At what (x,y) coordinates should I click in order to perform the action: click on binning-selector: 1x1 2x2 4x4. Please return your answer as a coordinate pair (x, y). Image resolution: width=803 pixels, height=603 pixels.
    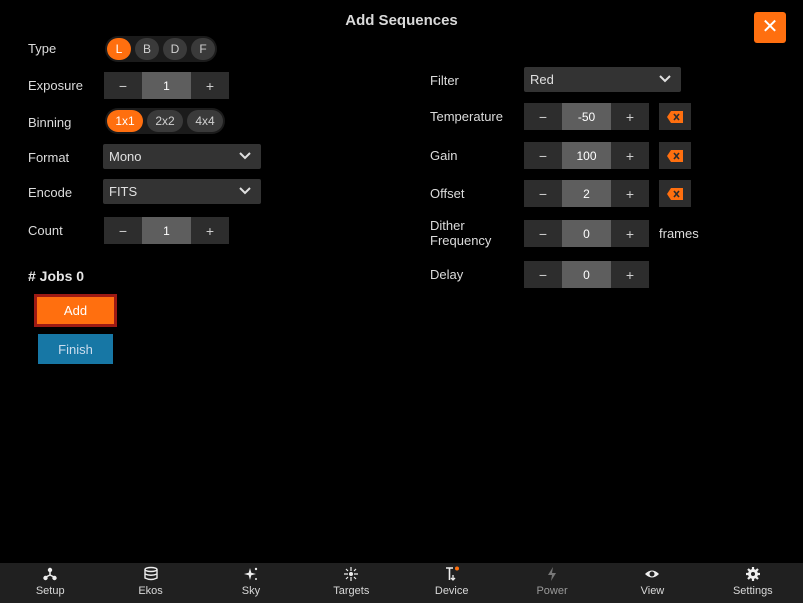
    Looking at the image, I should click on (165, 121).